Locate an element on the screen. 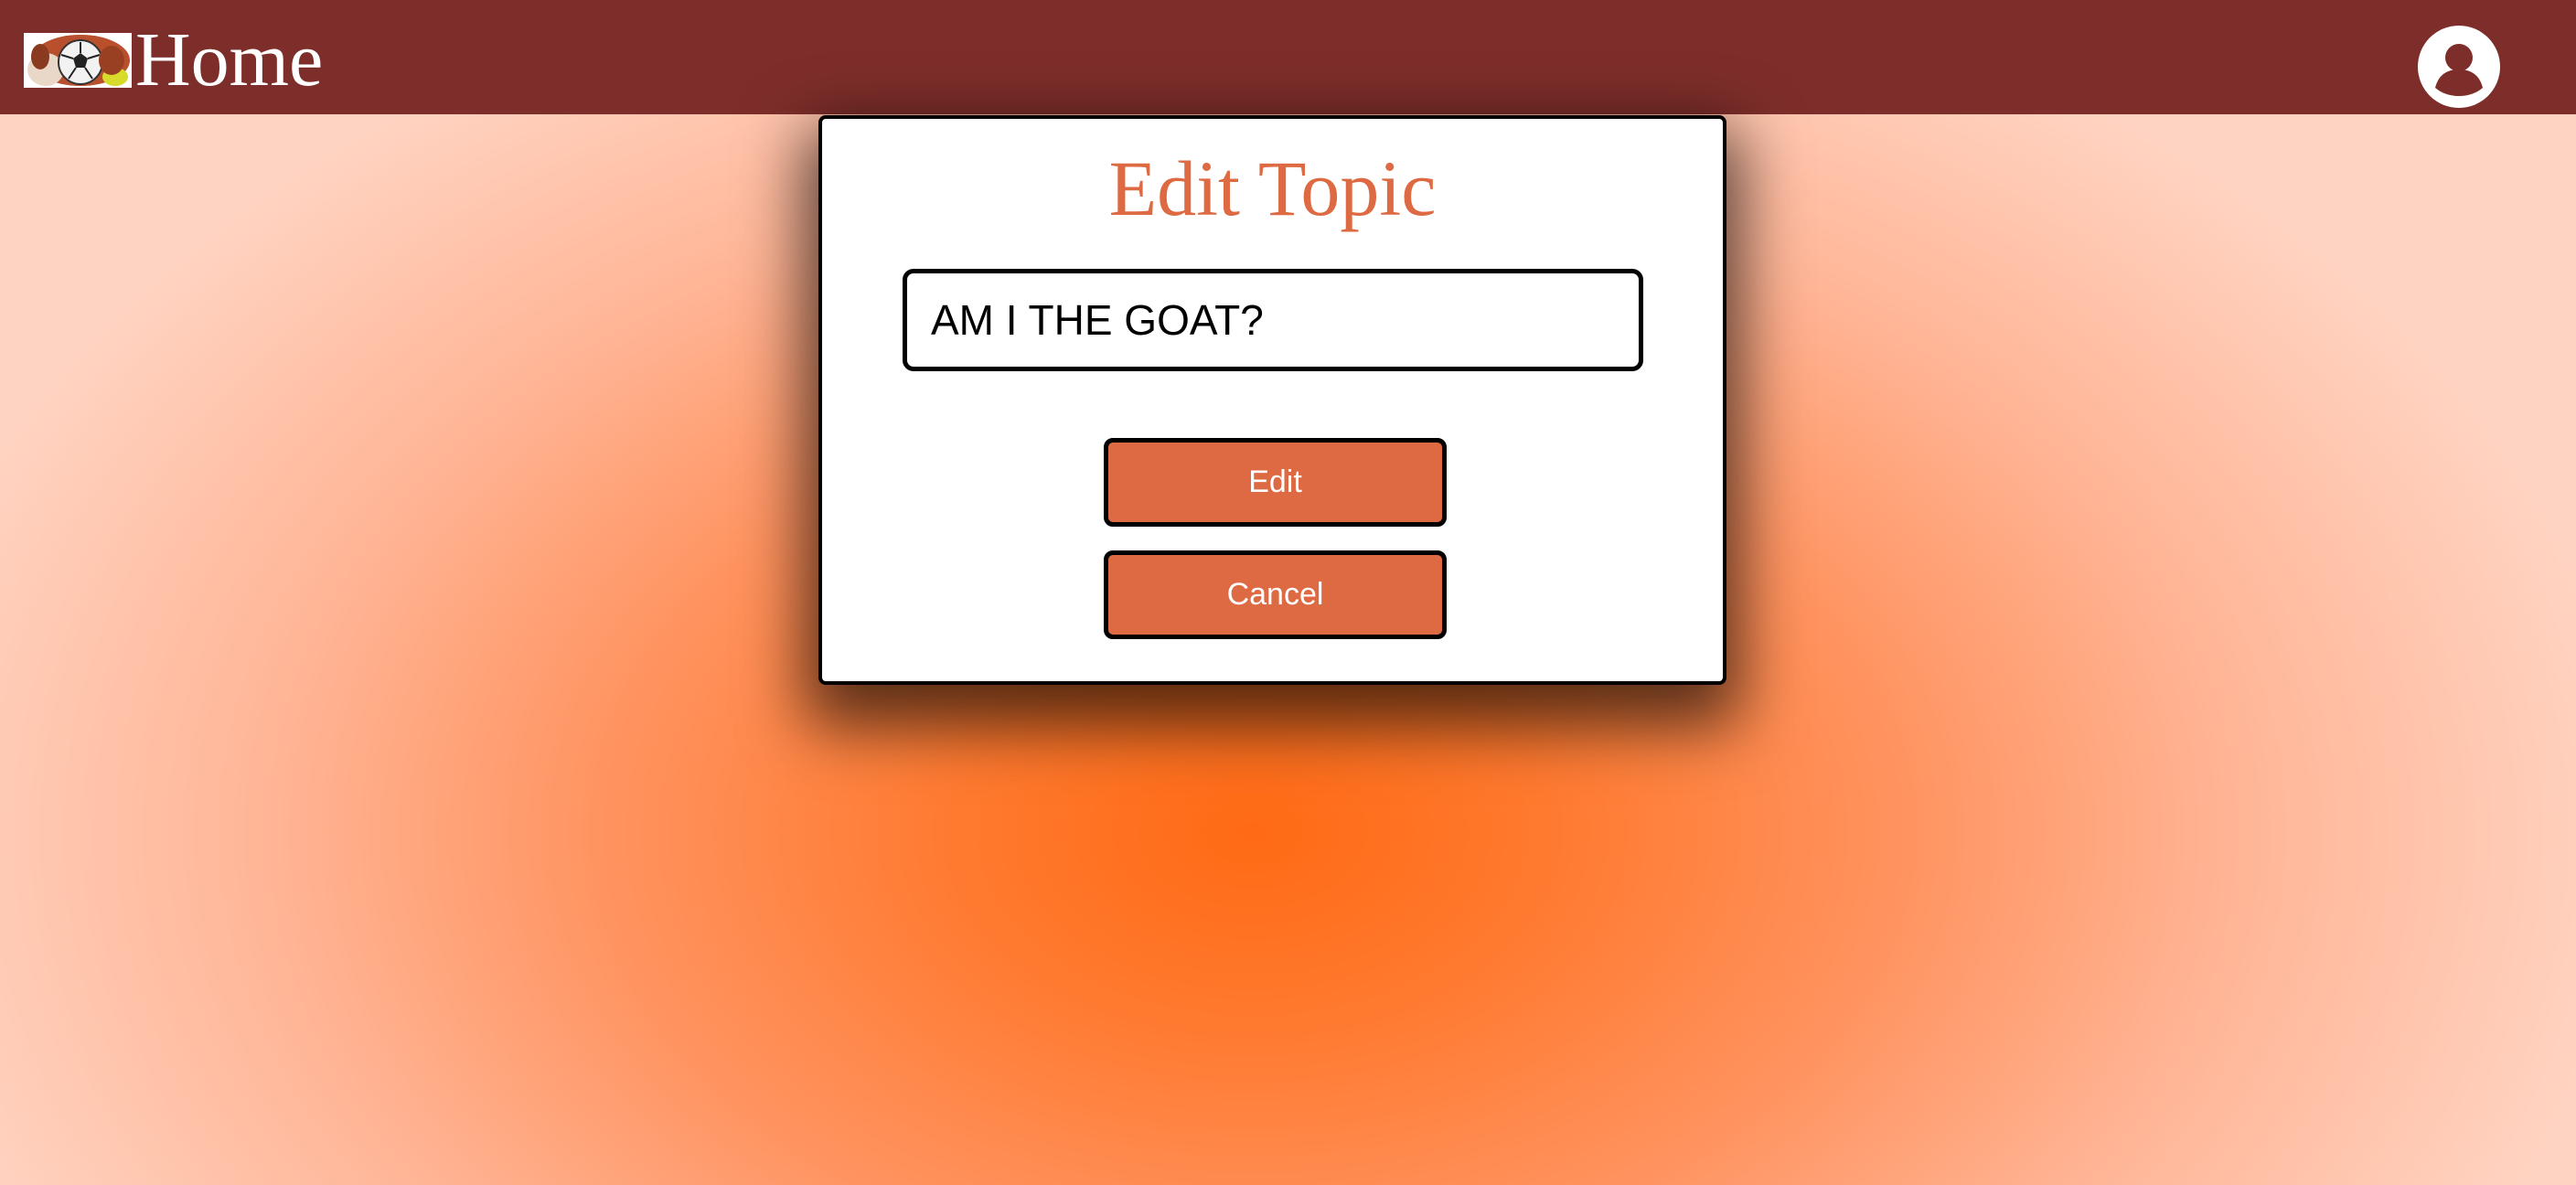 This screenshot has height=1185, width=2576. topic-input is located at coordinates (1273, 320).